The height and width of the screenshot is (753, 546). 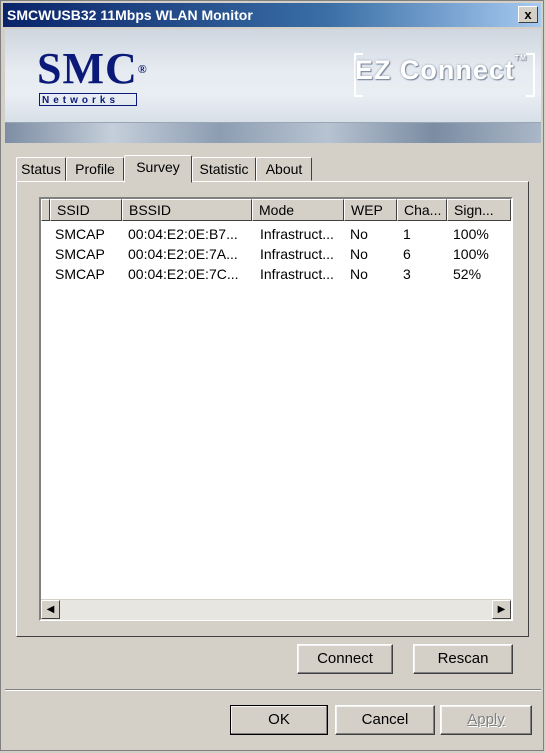 I want to click on tab-about: About, so click(x=284, y=169).